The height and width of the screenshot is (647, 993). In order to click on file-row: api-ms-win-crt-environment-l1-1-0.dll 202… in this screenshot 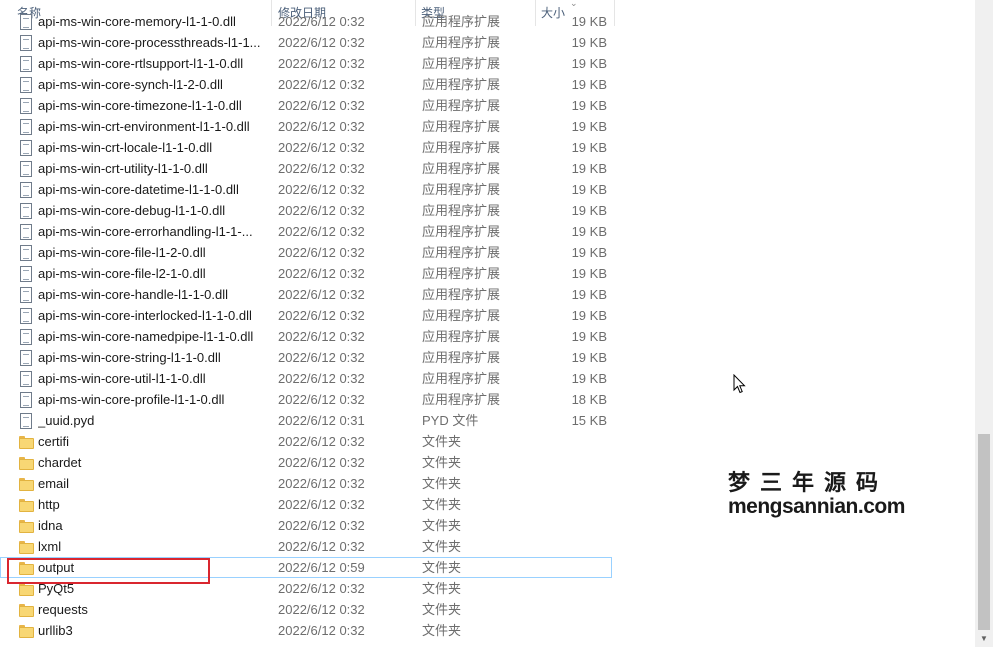, I will do `click(487, 126)`.